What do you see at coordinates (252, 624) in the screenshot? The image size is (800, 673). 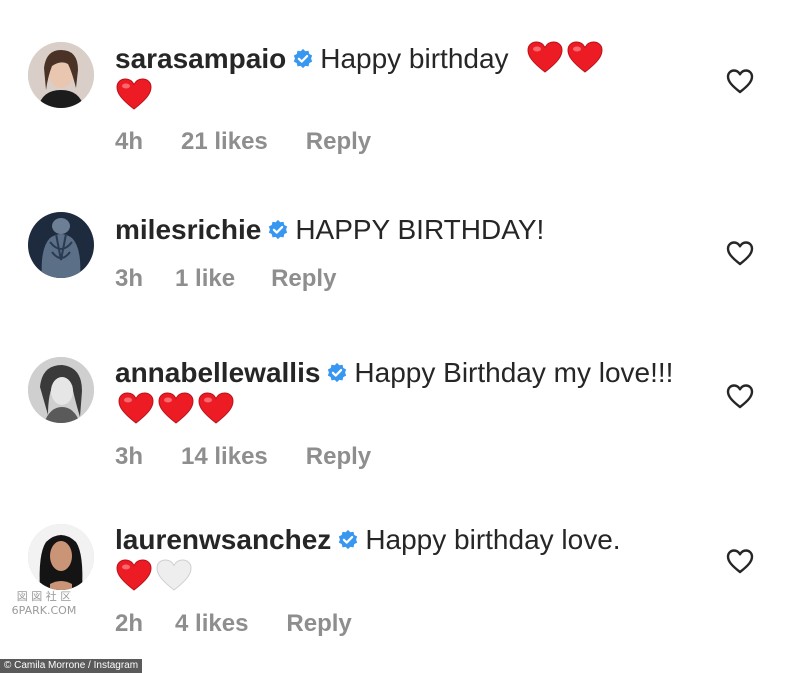 I see `comment-meta: 2h 4 likes Reply` at bounding box center [252, 624].